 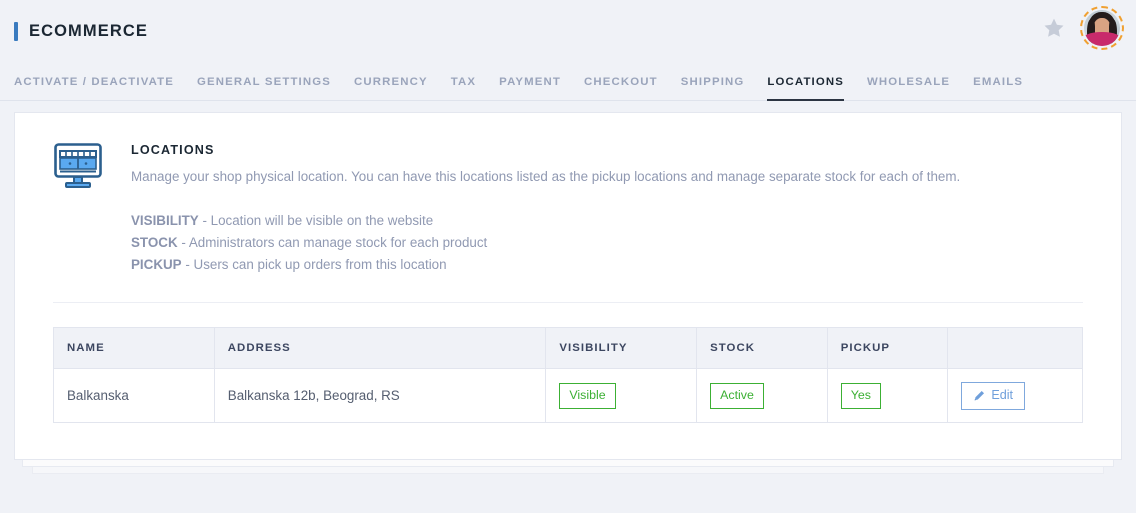 What do you see at coordinates (1054, 28) in the screenshot?
I see `star-icon` at bounding box center [1054, 28].